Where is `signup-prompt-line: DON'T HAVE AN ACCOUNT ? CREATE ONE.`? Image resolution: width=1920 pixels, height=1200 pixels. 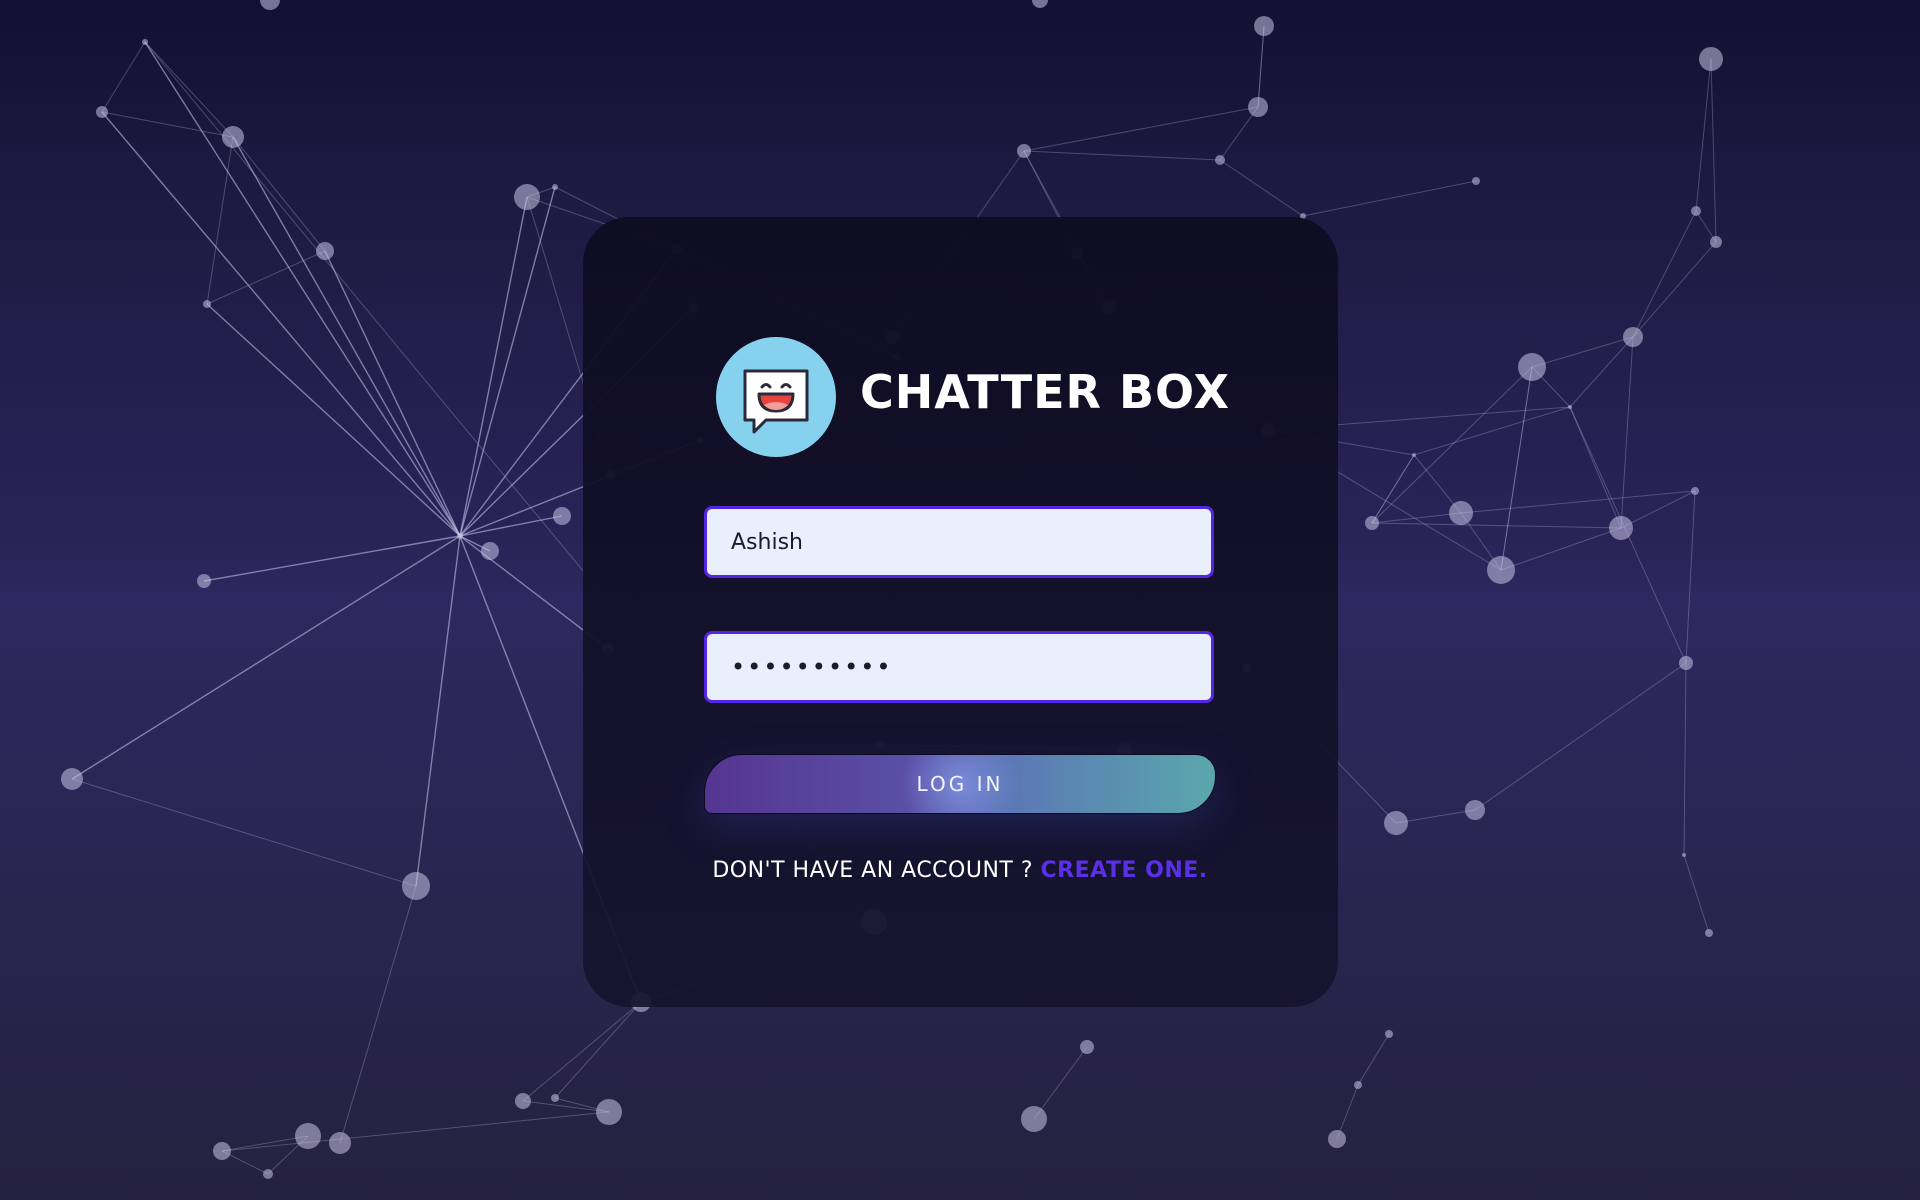
signup-prompt-line: DON'T HAVE AN ACCOUNT ? CREATE ONE. is located at coordinates (960, 870).